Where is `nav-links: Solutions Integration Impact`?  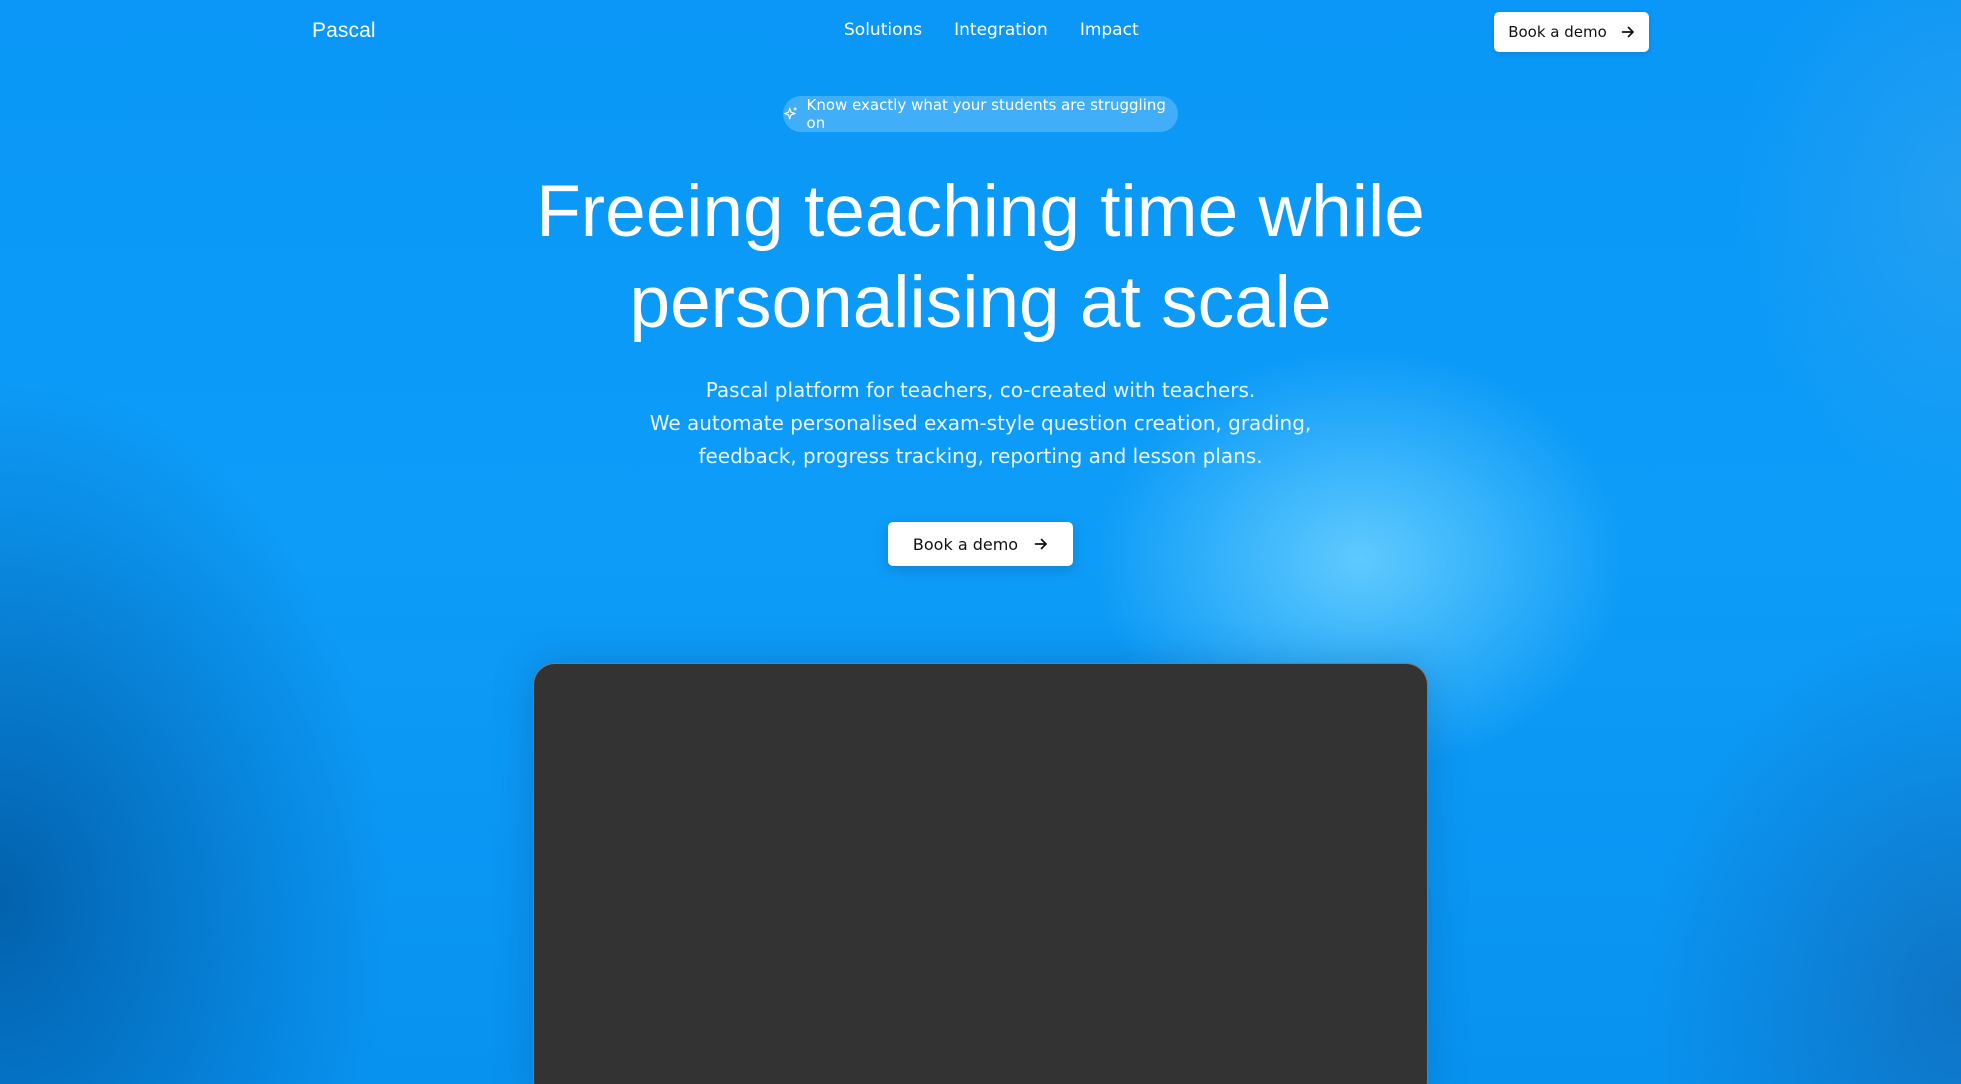 nav-links: Solutions Integration Impact is located at coordinates (991, 30).